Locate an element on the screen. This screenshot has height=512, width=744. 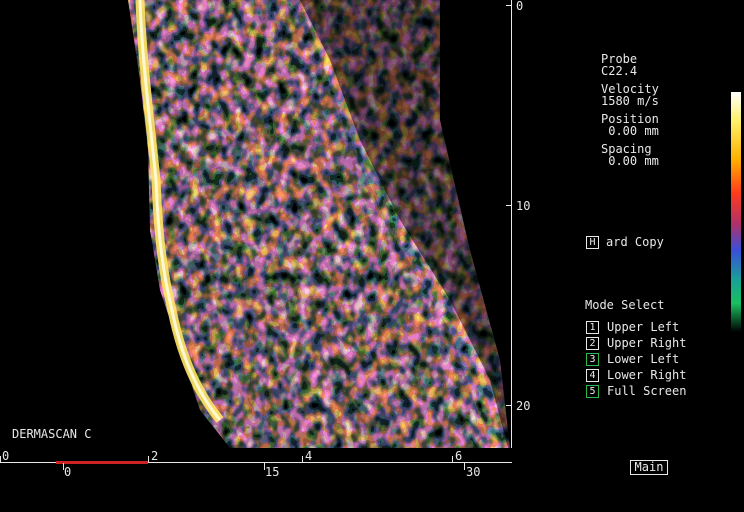
velocity-value: 1580 m/s is located at coordinates (630, 101).